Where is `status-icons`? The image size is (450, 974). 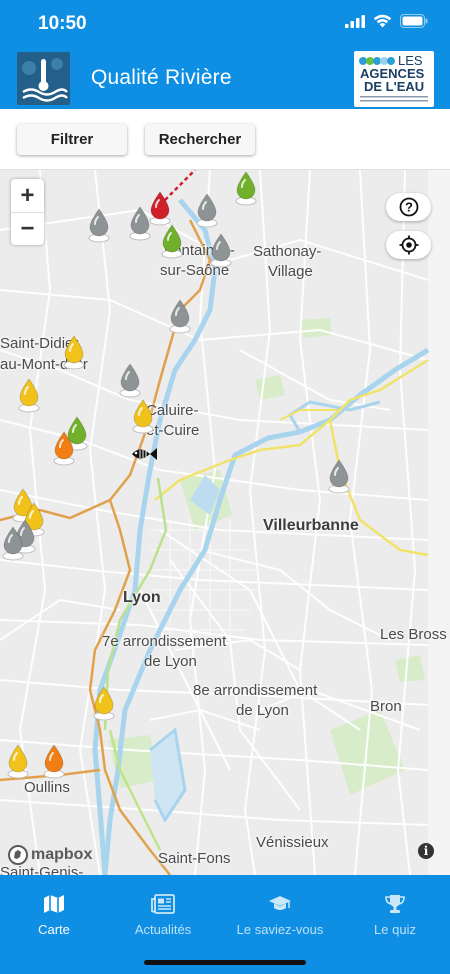
status-icons is located at coordinates (386, 21).